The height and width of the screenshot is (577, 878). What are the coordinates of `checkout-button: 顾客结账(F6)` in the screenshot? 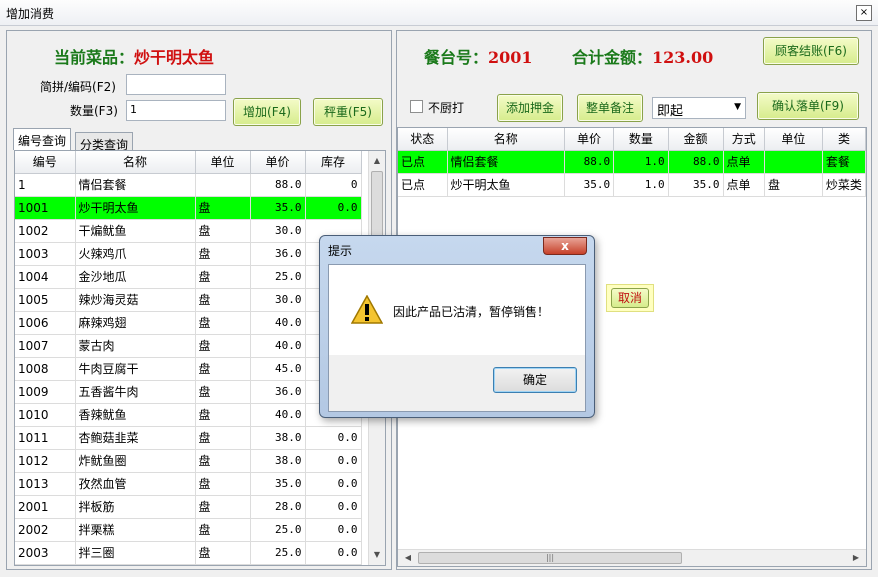 It's located at (811, 51).